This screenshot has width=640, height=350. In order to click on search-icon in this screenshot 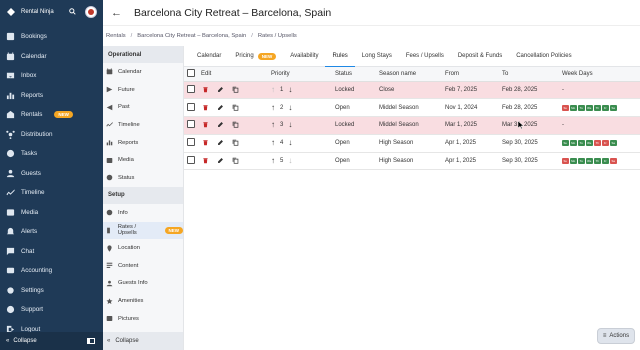, I will do `click(72, 12)`.